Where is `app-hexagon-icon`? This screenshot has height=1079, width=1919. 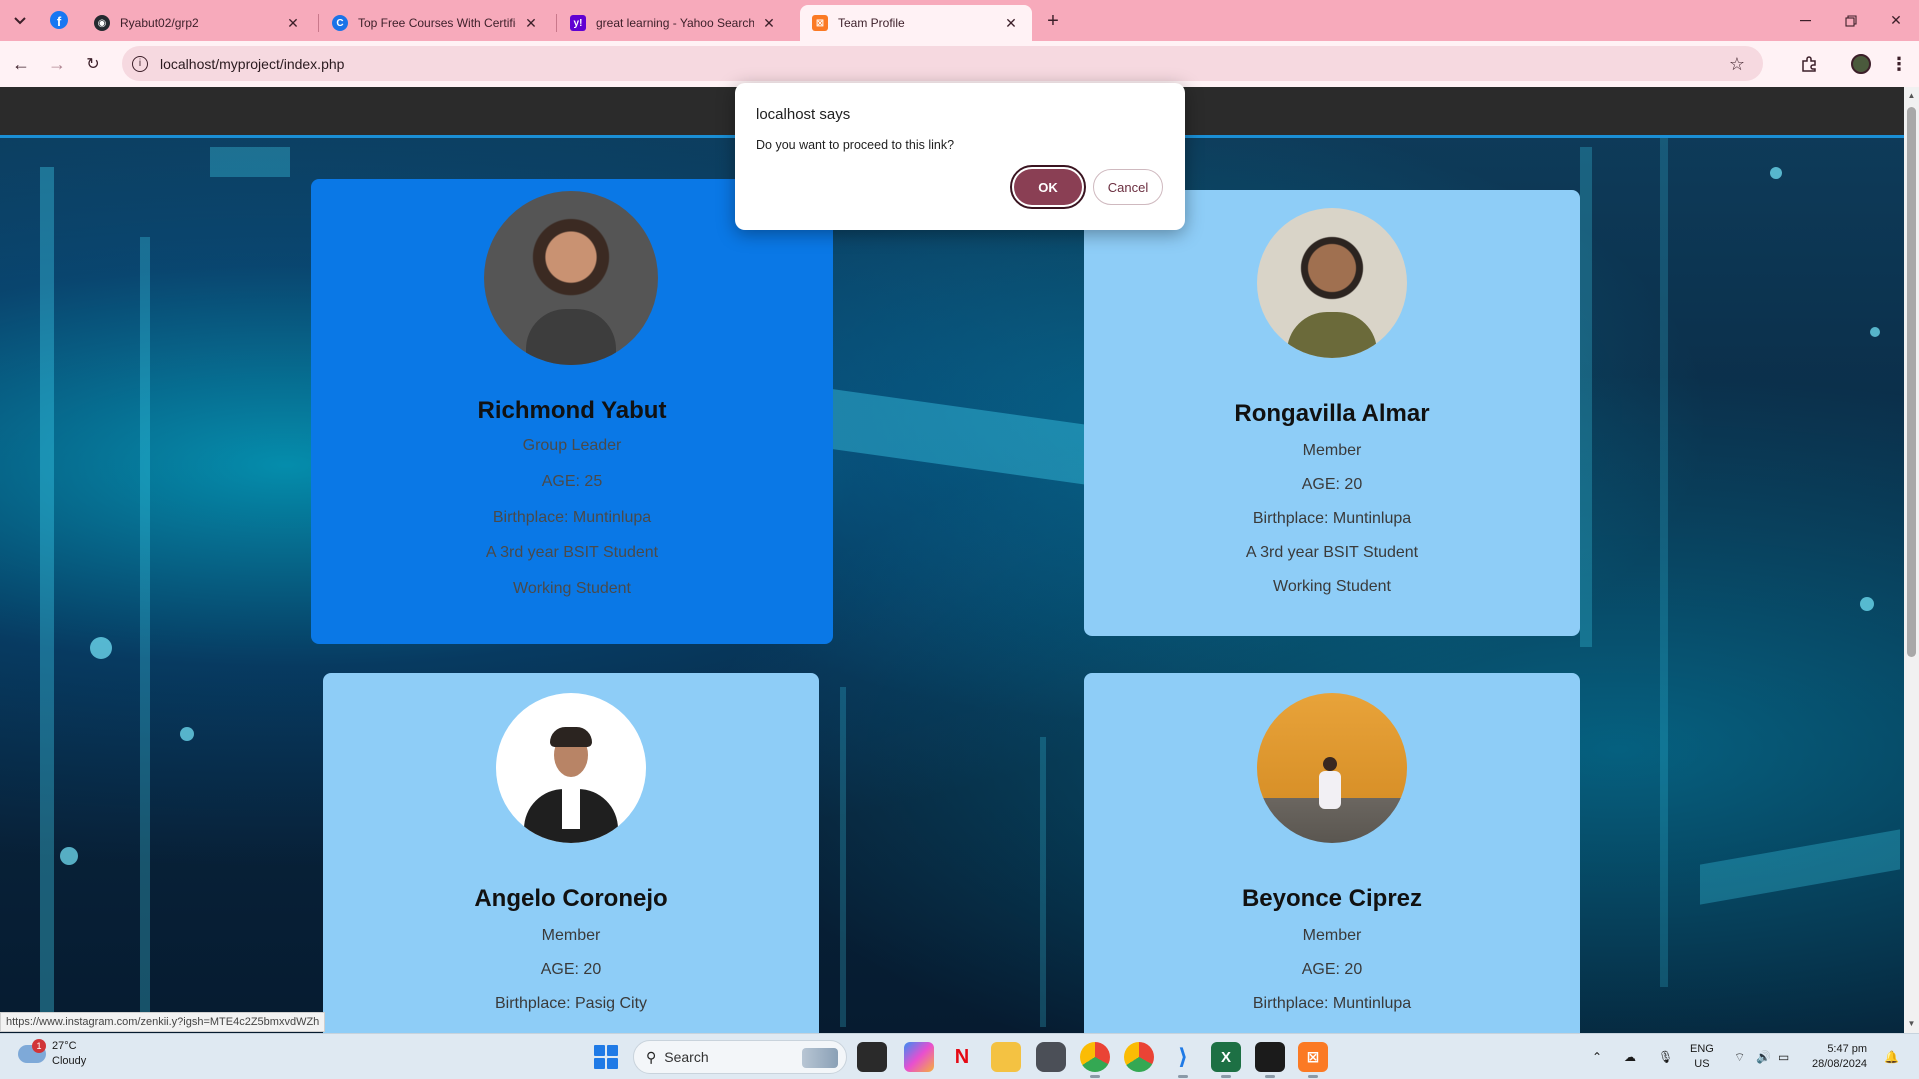 app-hexagon-icon is located at coordinates (1051, 1057).